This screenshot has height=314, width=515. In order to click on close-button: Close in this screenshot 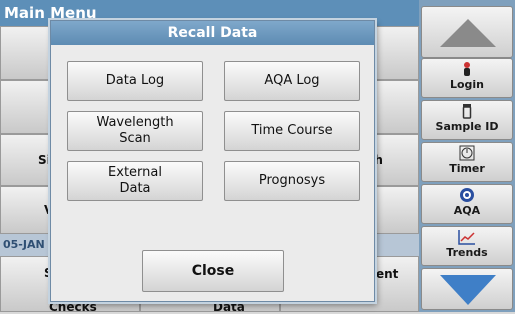, I will do `click(213, 271)`.